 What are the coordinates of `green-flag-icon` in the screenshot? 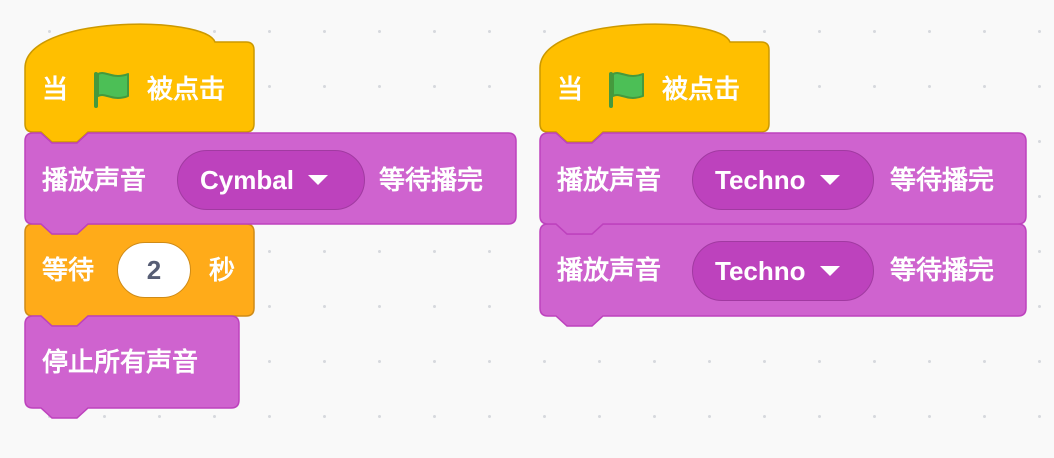 It's located at (626, 90).